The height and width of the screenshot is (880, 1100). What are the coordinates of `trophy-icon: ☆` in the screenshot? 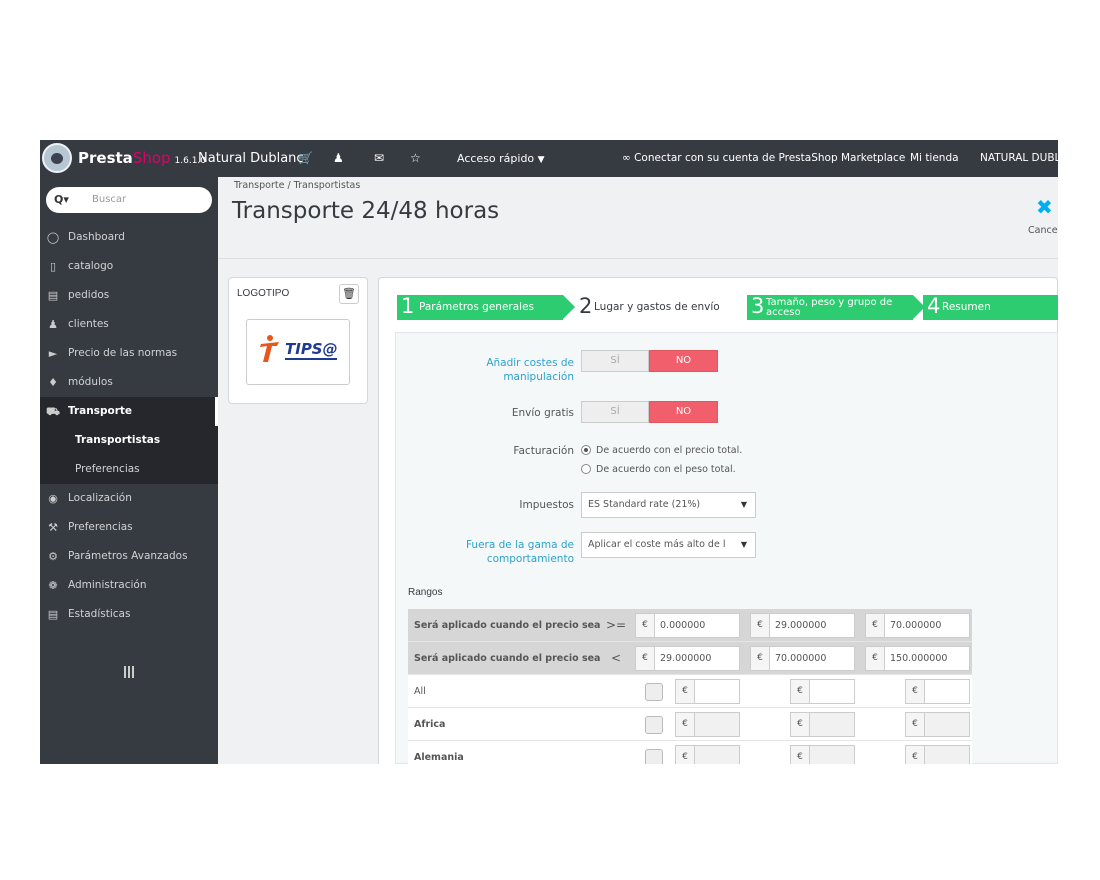 It's located at (415, 158).